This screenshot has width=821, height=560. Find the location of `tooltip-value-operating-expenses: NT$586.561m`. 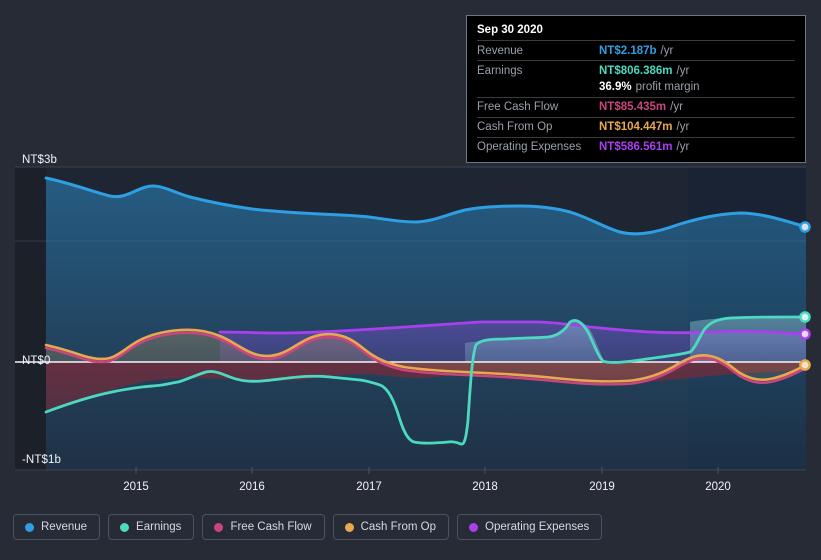

tooltip-value-operating-expenses: NT$586.561m is located at coordinates (636, 147).